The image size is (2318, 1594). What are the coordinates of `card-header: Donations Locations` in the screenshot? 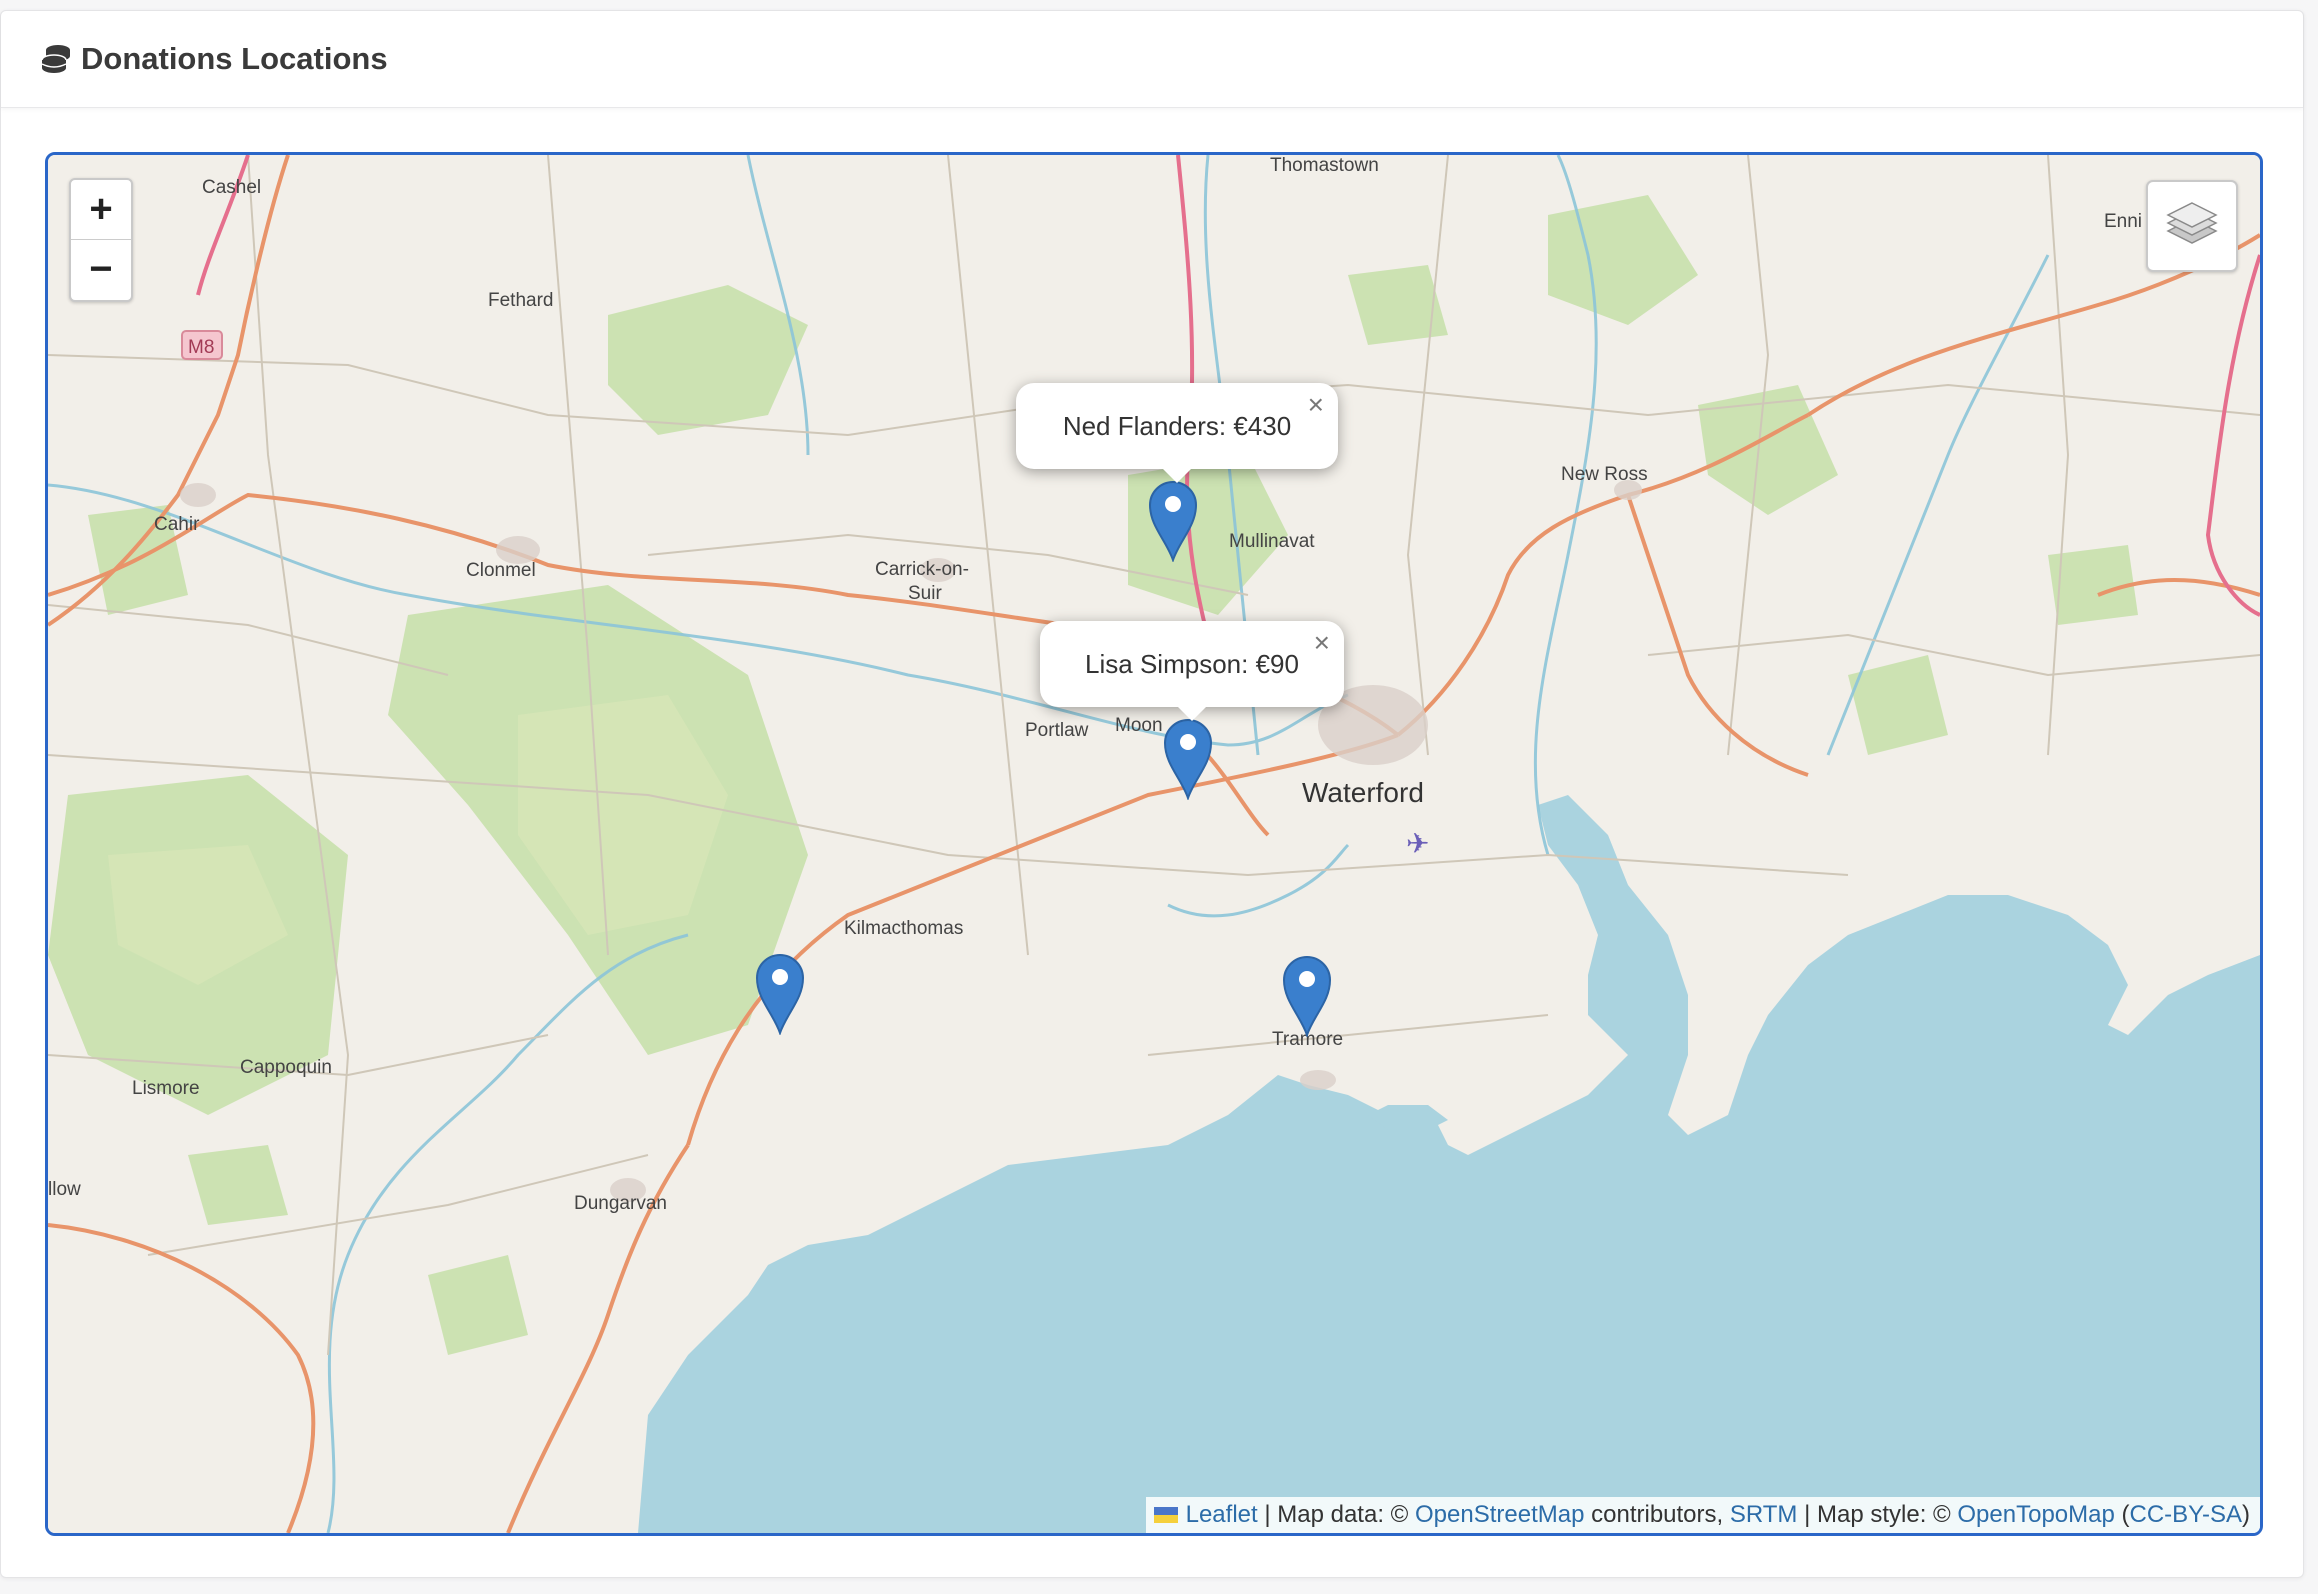 It's located at (1152, 59).